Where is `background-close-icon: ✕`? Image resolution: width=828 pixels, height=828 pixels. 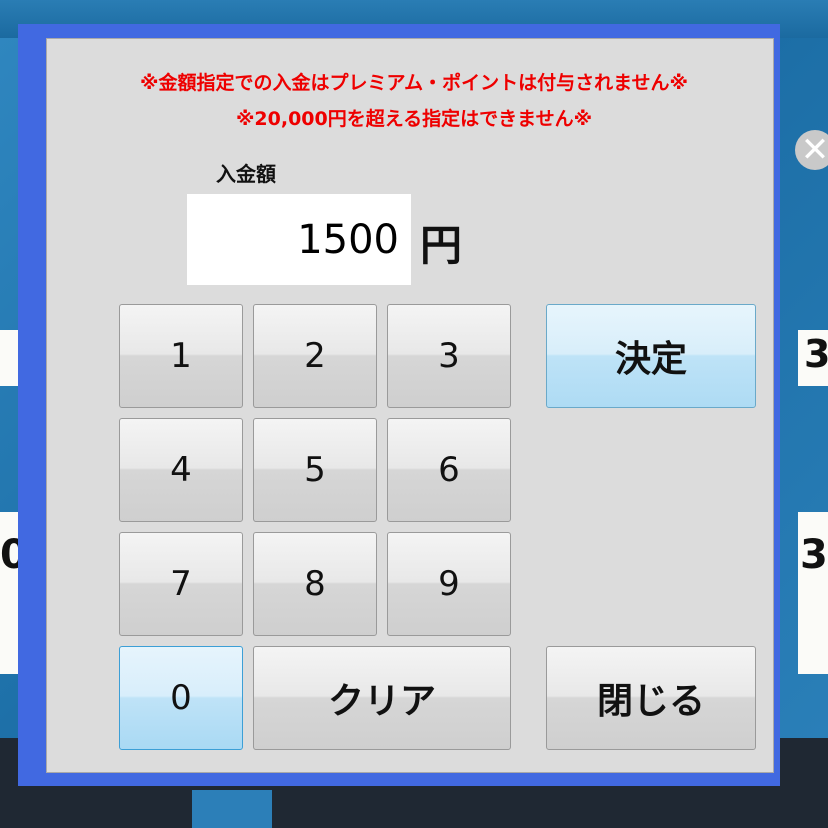 background-close-icon: ✕ is located at coordinates (811, 150).